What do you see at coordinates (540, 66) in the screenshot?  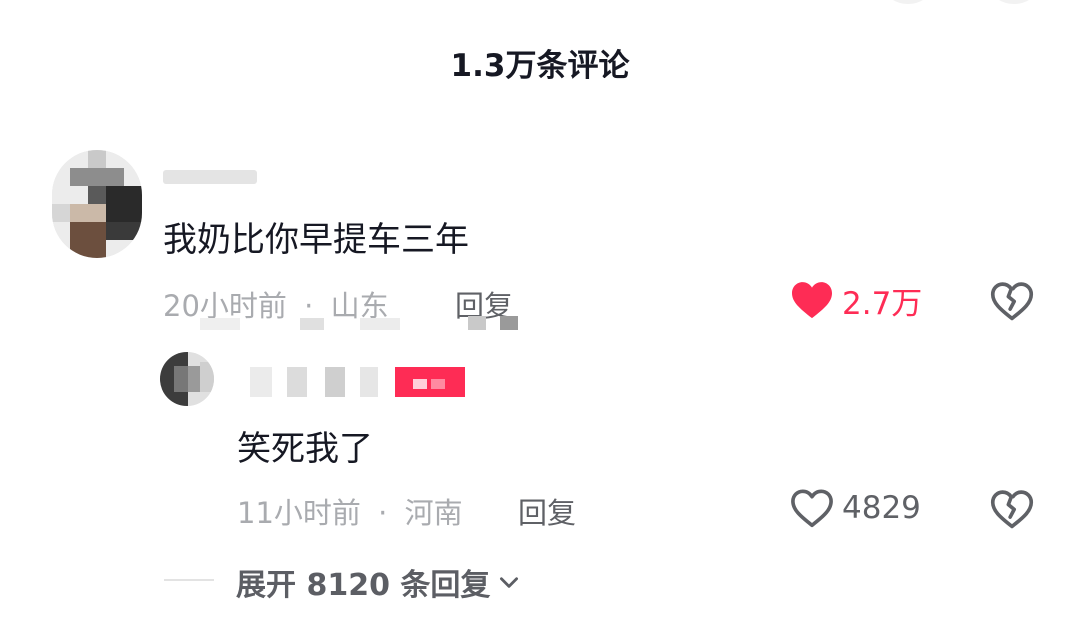 I see `comment-count-title: 1.3万条评论` at bounding box center [540, 66].